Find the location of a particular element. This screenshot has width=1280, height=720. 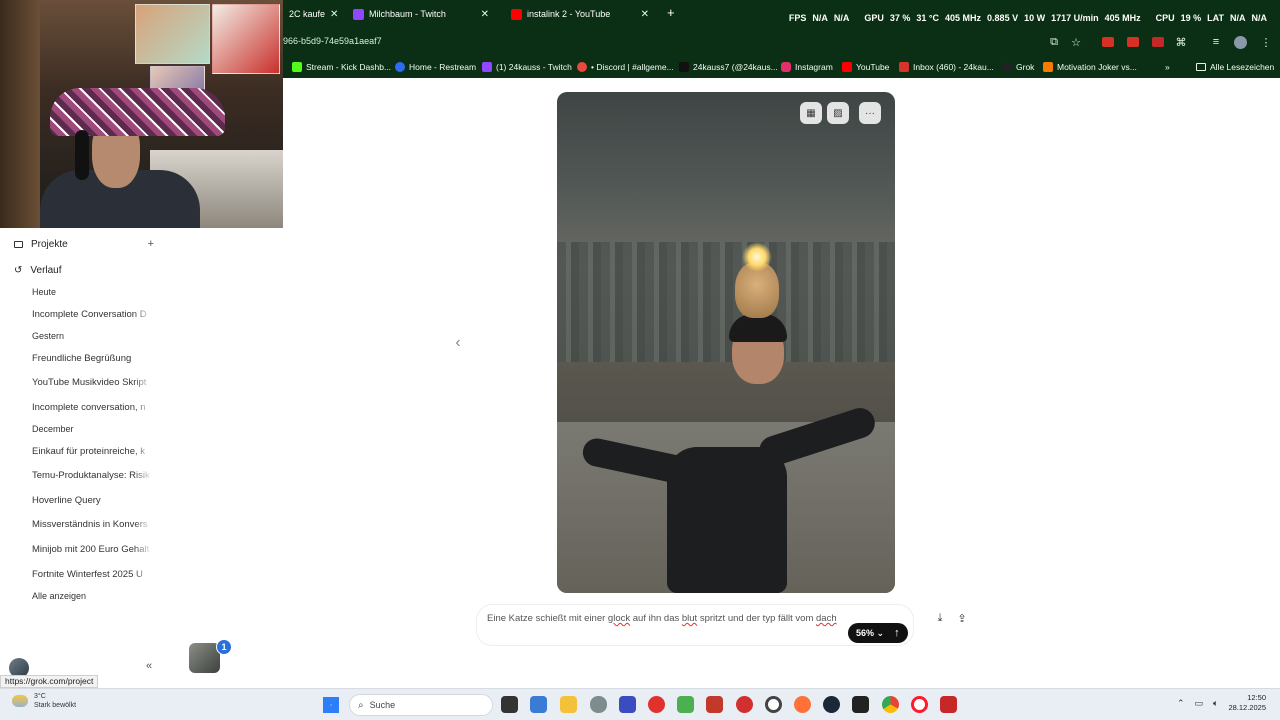

tab-milchbaum: Milchbaum - Twitch ✕ is located at coordinates (421, 14).